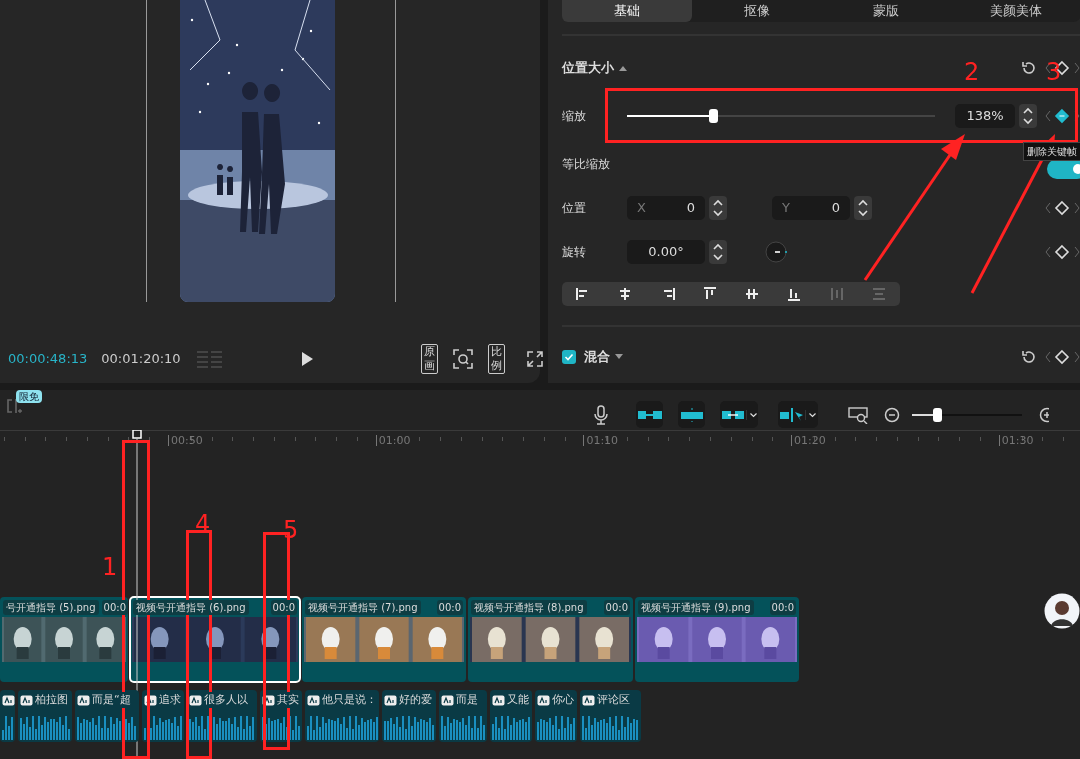 The image size is (1080, 759). What do you see at coordinates (756, 11) in the screenshot?
I see `tab: 抠像` at bounding box center [756, 11].